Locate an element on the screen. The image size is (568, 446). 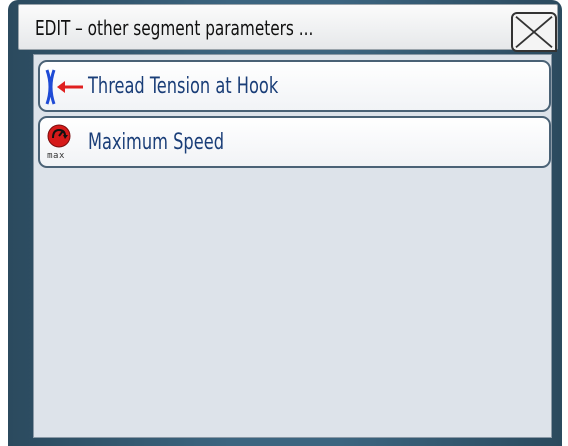
list-item-label: Thread Tension at Hook is located at coordinates (183, 86).